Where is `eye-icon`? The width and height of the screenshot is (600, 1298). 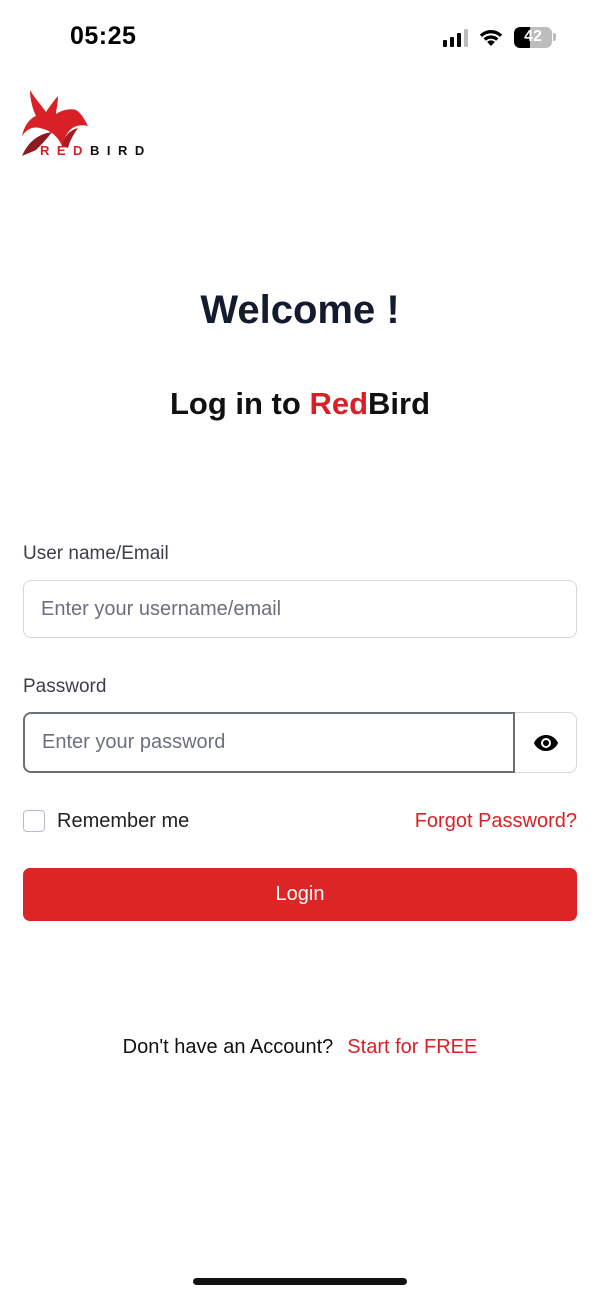 eye-icon is located at coordinates (545, 742).